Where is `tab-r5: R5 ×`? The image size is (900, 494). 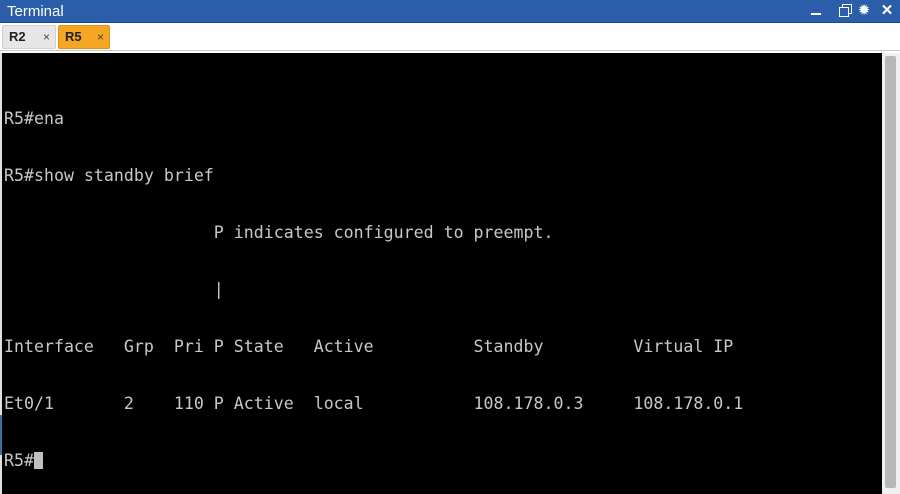
tab-r5: R5 × is located at coordinates (84, 37).